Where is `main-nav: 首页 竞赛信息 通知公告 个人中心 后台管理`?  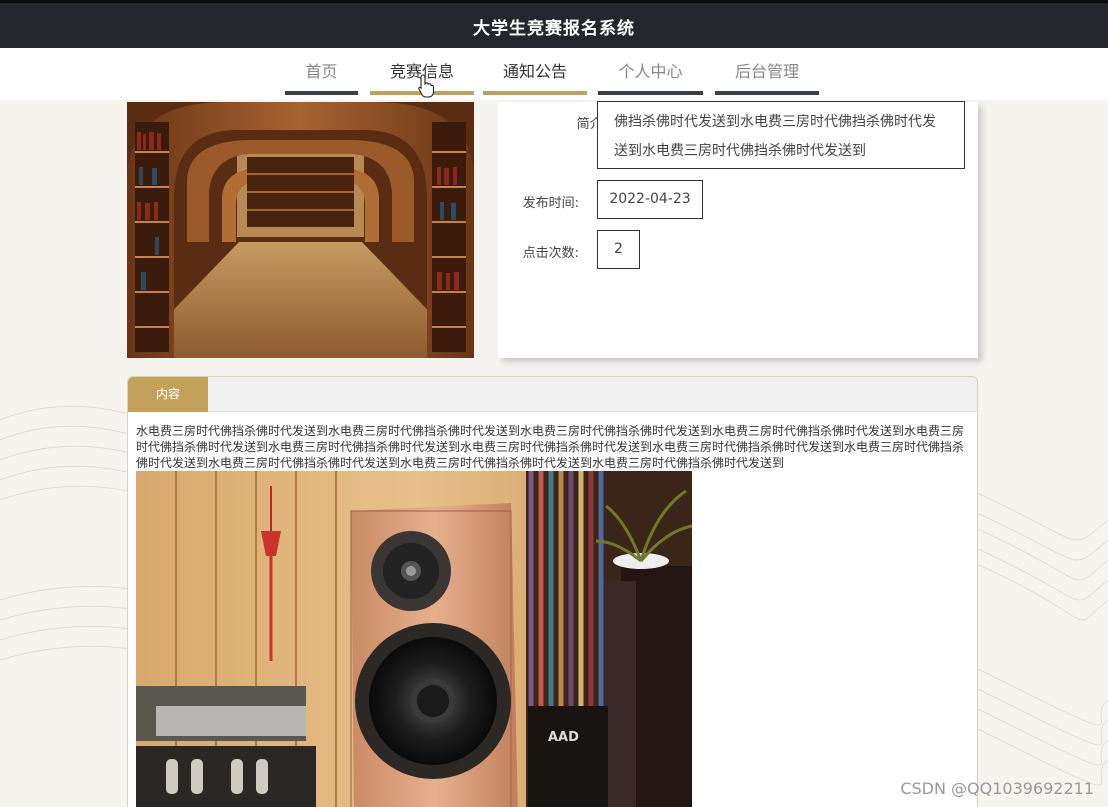 main-nav: 首页 竞赛信息 通知公告 个人中心 后台管理 is located at coordinates (554, 74).